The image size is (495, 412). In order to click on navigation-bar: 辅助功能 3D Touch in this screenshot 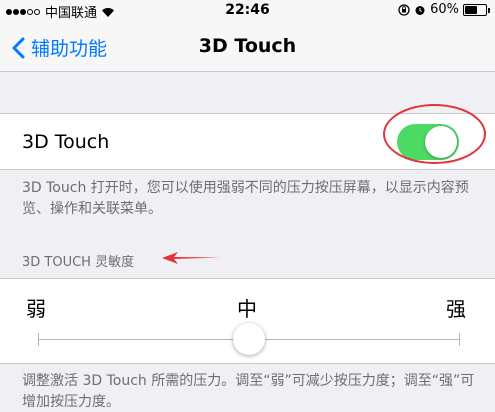, I will do `click(247, 47)`.